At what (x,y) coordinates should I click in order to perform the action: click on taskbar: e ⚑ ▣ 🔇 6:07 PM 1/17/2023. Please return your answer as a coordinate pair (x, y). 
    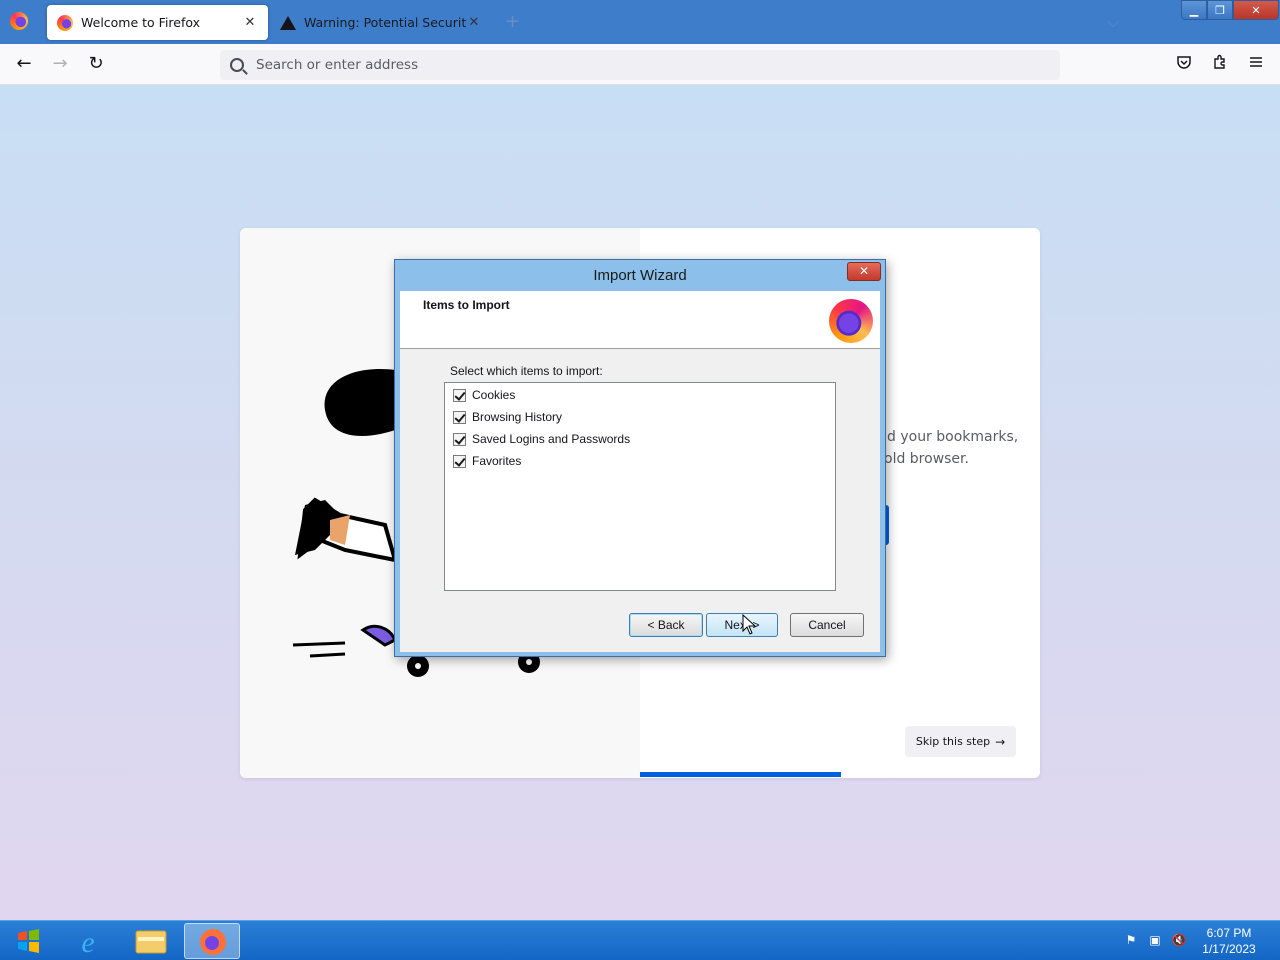
    Looking at the image, I should click on (640, 940).